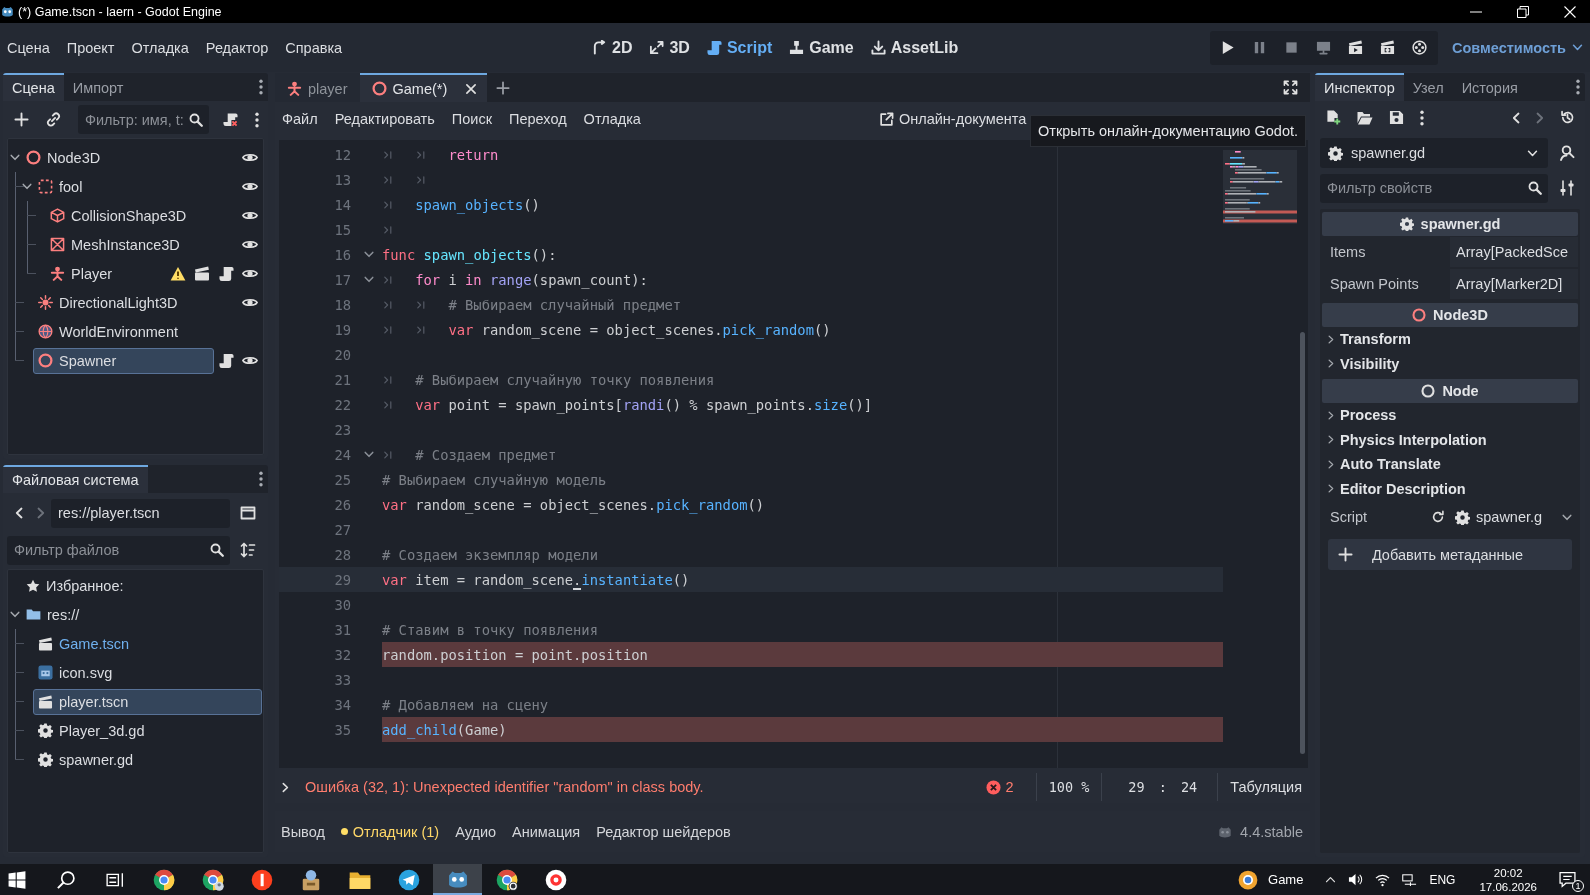 This screenshot has height=895, width=1590. What do you see at coordinates (83, 273) in the screenshot?
I see `tree-item: Player` at bounding box center [83, 273].